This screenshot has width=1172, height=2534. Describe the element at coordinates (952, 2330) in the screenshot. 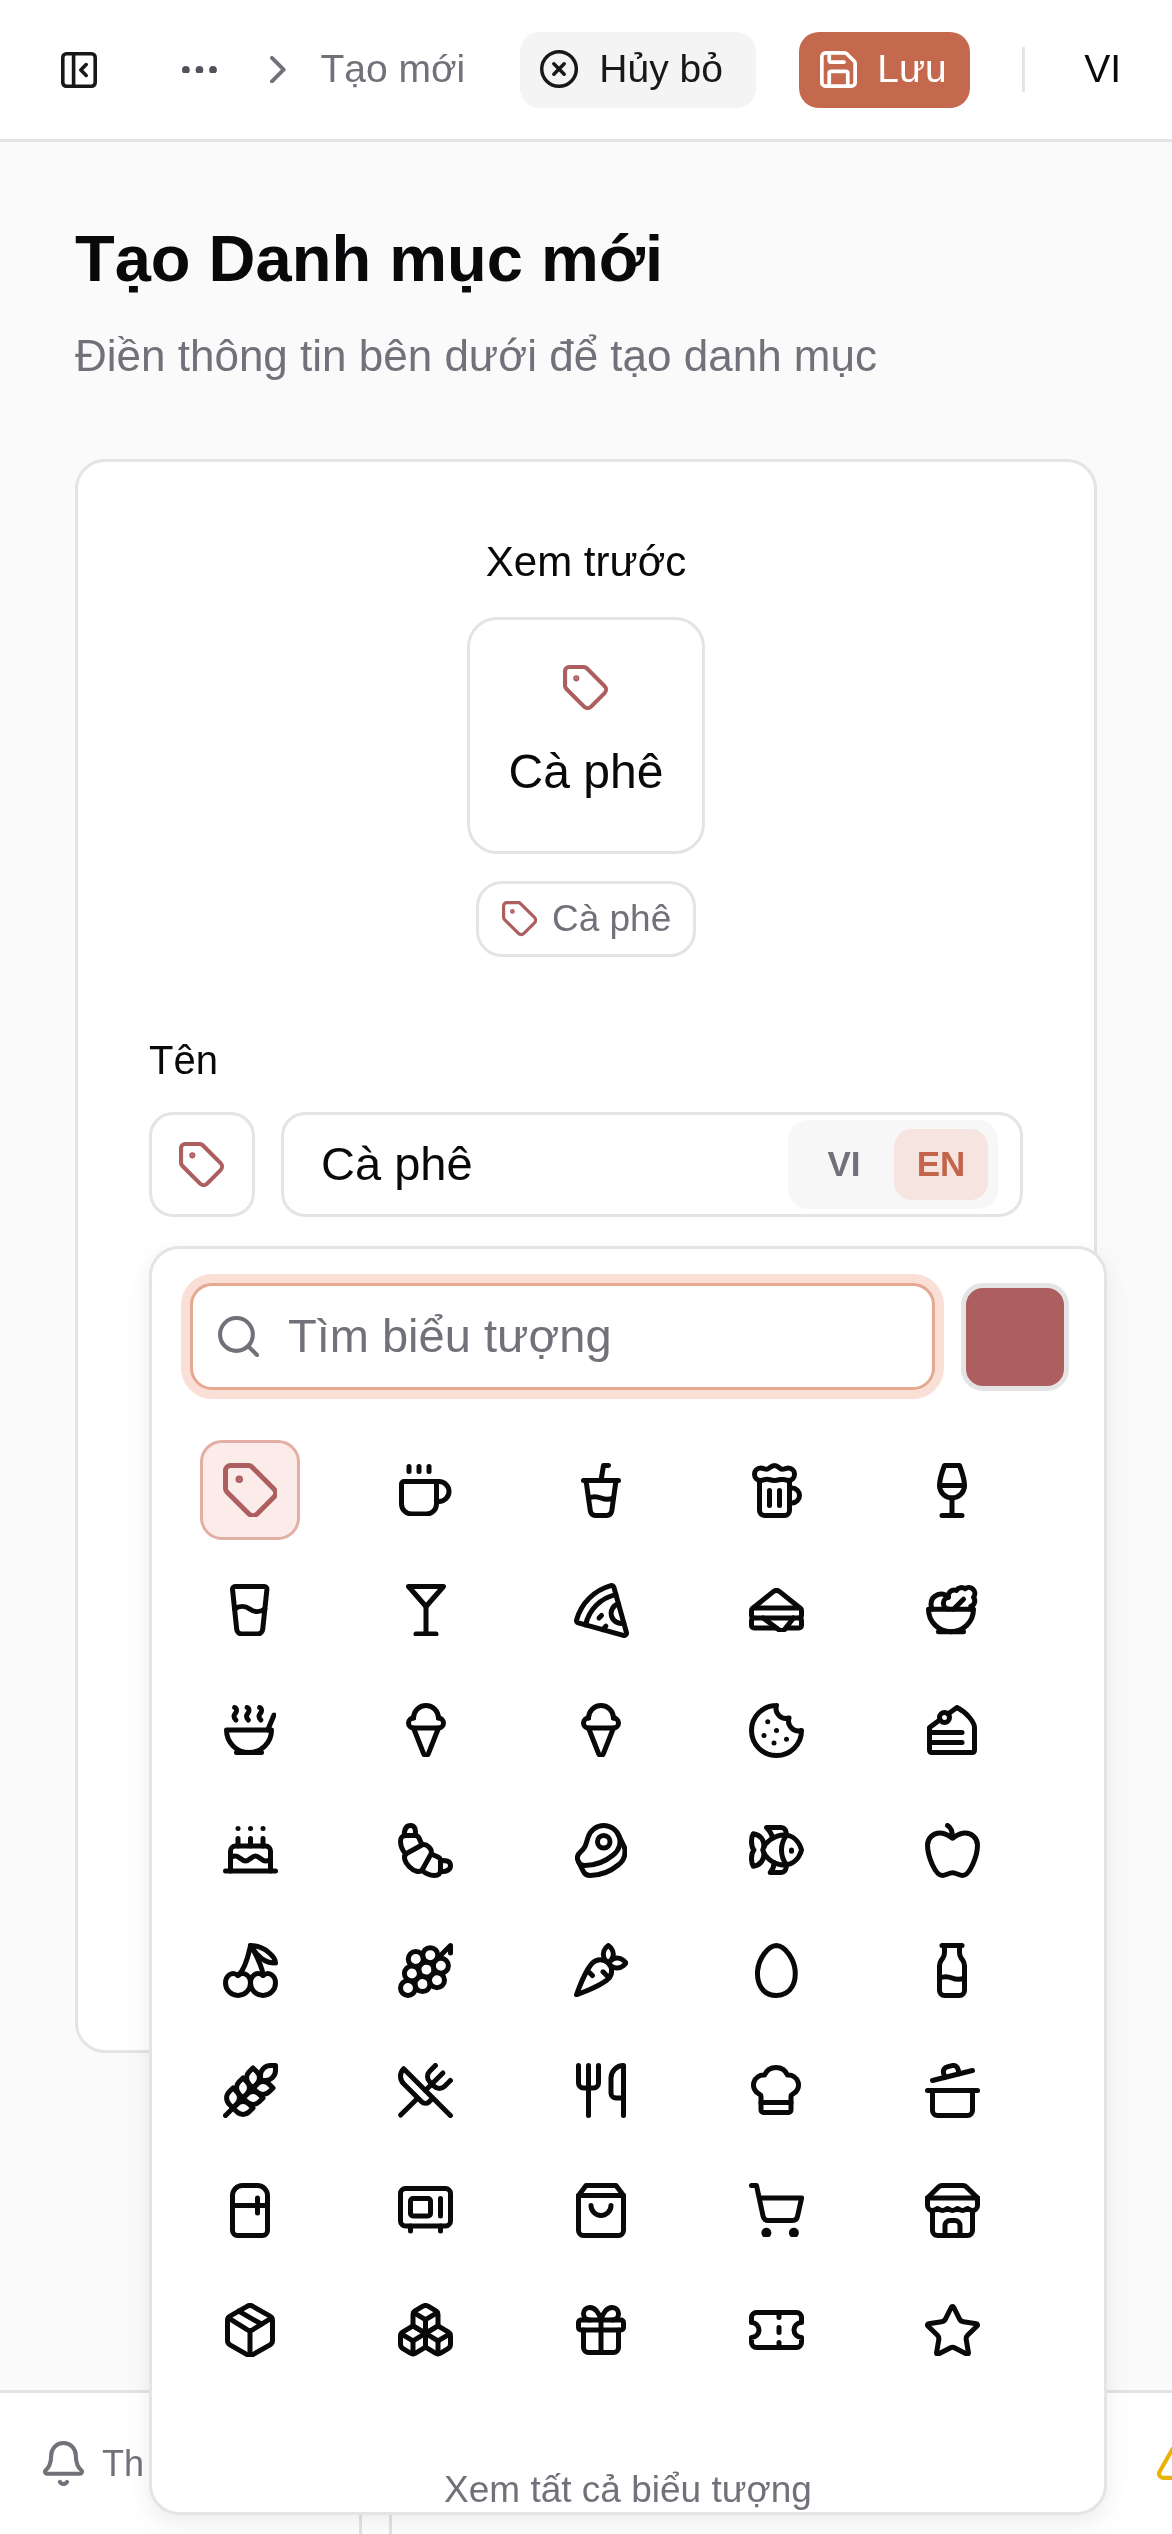

I see `star-icon` at that location.